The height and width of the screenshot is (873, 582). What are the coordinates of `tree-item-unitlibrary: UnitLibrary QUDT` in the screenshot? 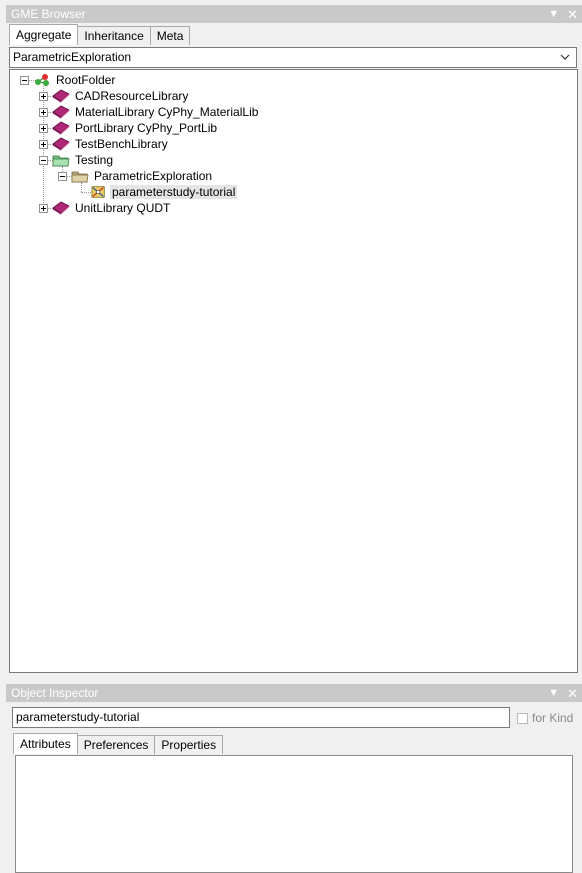 It's located at (105, 208).